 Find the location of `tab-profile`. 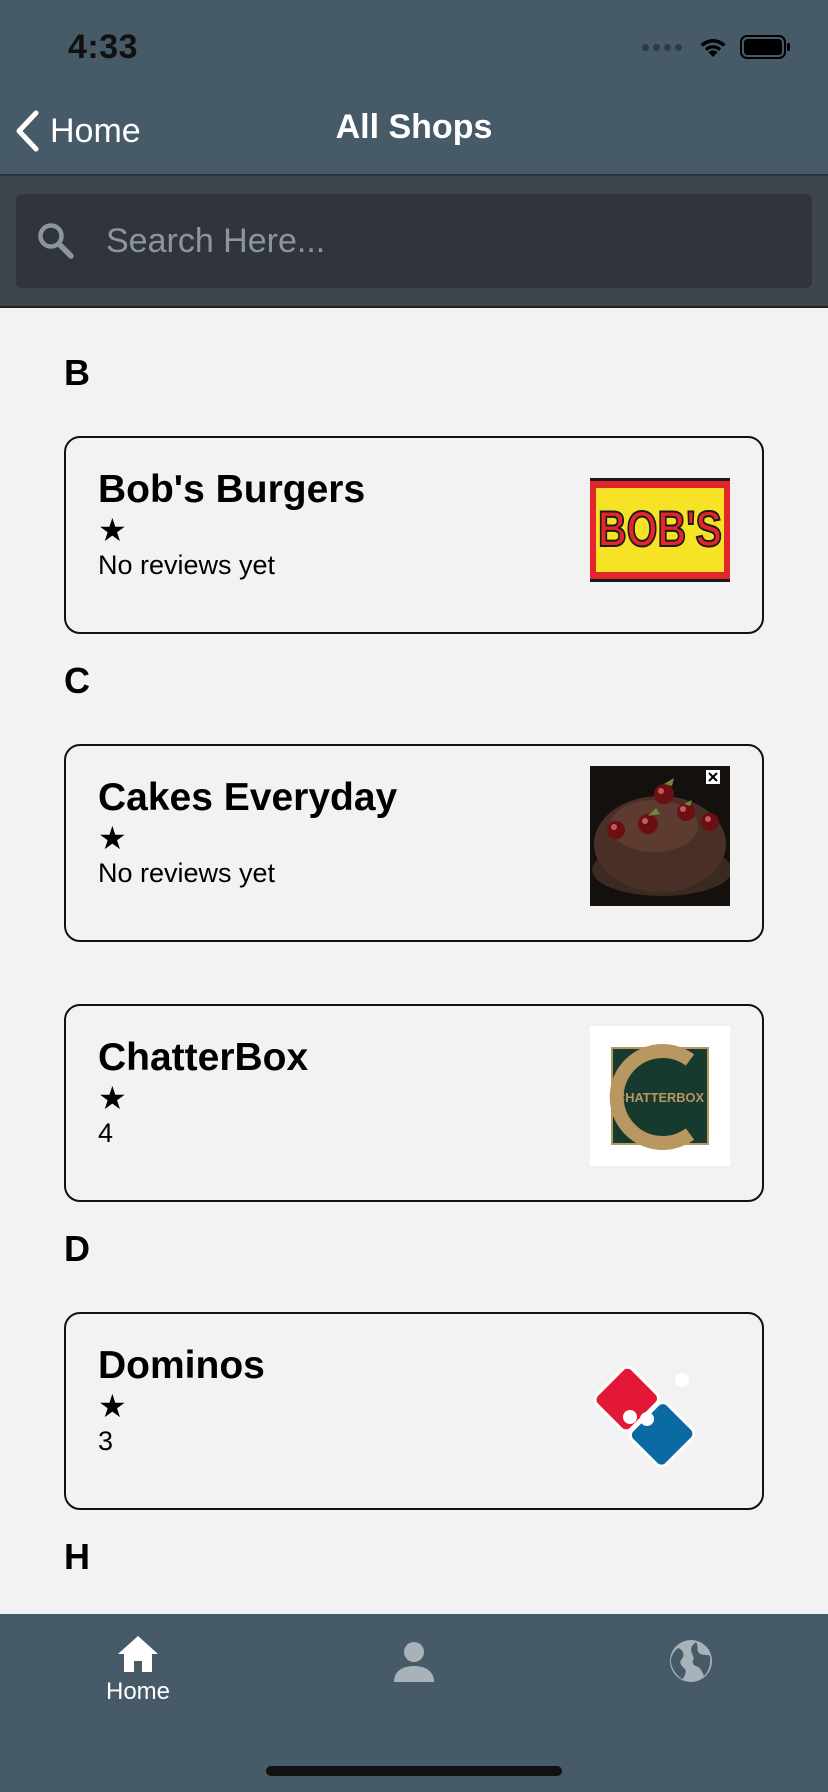

tab-profile is located at coordinates (414, 1684).